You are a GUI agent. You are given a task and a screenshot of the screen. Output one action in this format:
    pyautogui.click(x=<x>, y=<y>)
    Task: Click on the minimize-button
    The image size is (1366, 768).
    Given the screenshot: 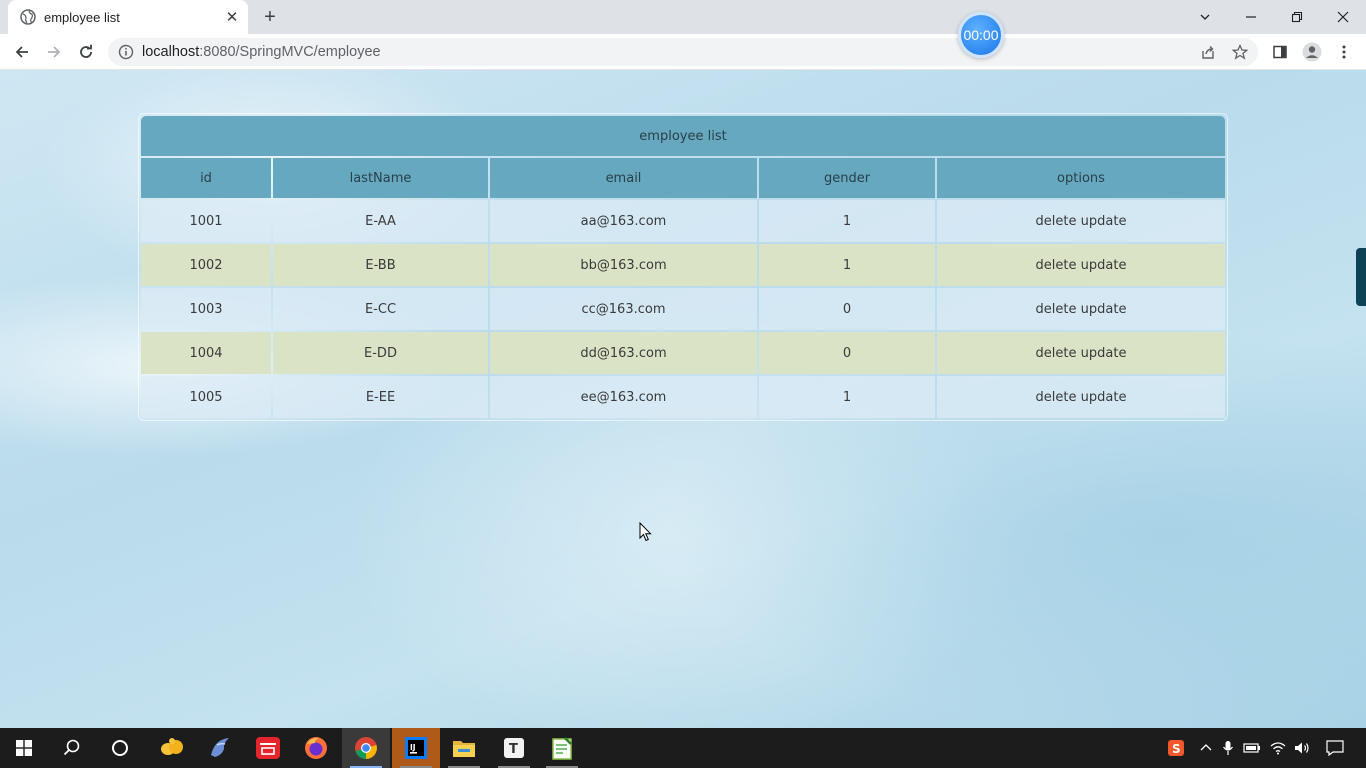 What is the action you would take?
    pyautogui.click(x=1251, y=17)
    